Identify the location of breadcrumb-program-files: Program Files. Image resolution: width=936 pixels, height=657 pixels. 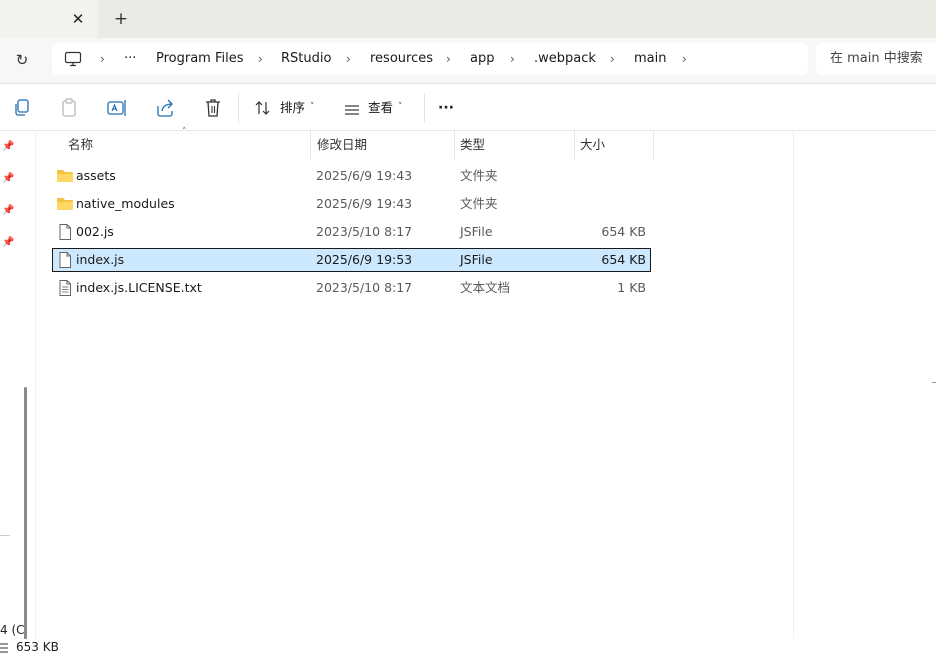
(200, 59).